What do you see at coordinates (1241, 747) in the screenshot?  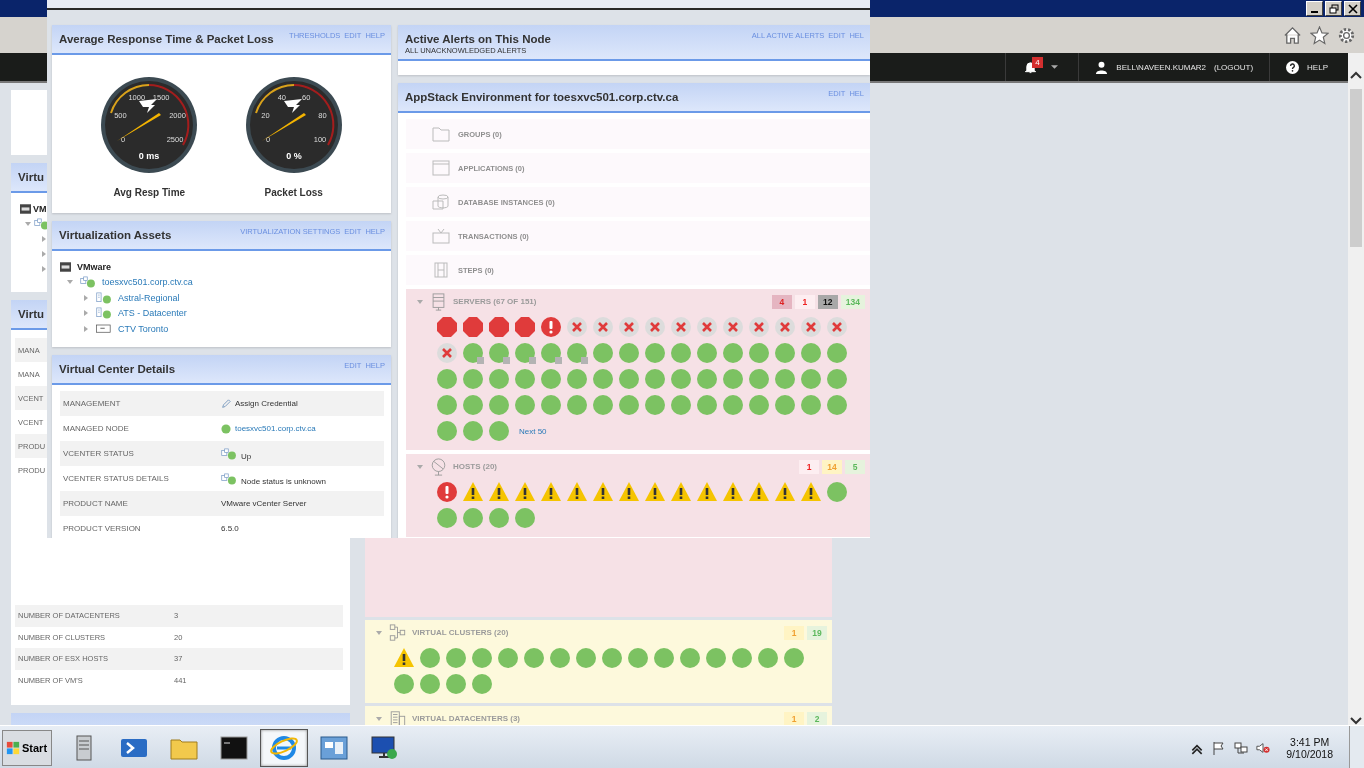 I see `network-icon` at bounding box center [1241, 747].